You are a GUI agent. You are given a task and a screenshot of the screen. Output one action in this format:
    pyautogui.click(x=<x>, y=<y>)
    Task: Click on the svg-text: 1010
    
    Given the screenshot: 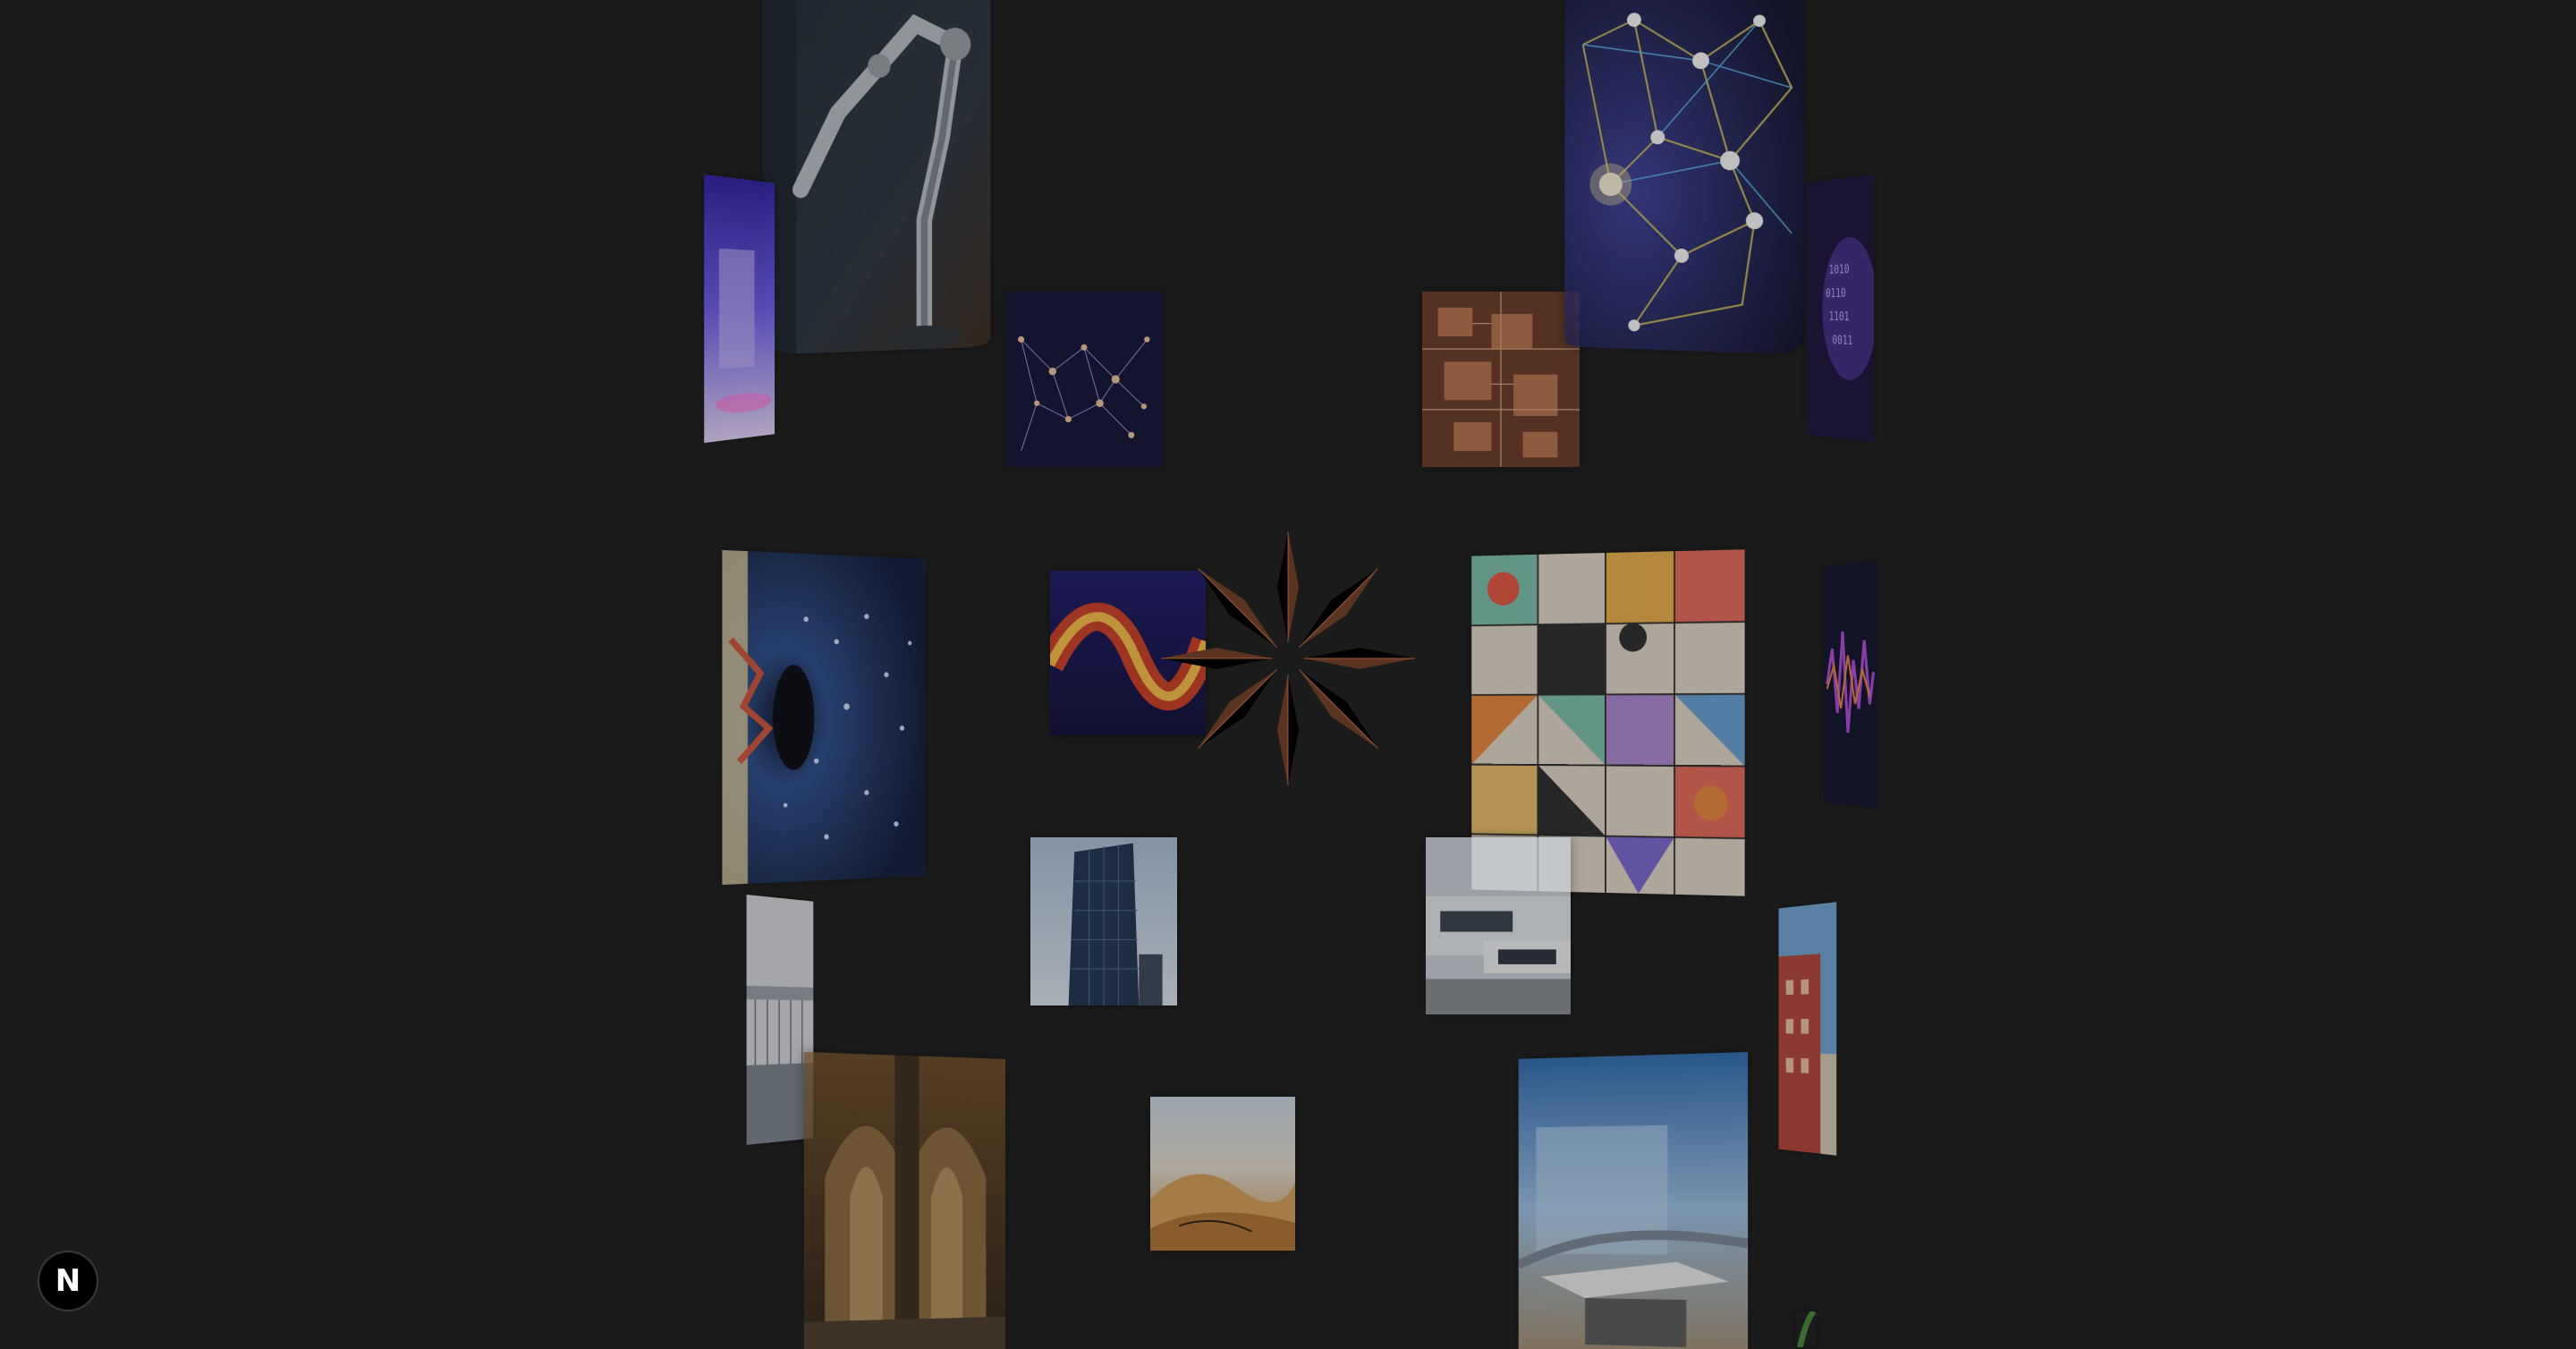 What is the action you would take?
    pyautogui.click(x=1839, y=268)
    